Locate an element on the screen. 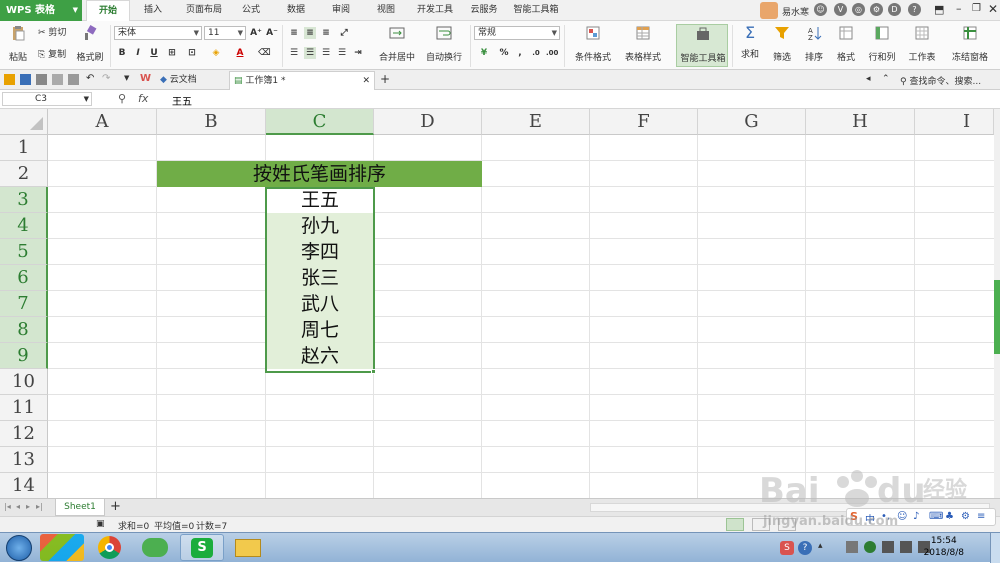 This screenshot has height=563, width=1000. column-header-h: H is located at coordinates (860, 122).